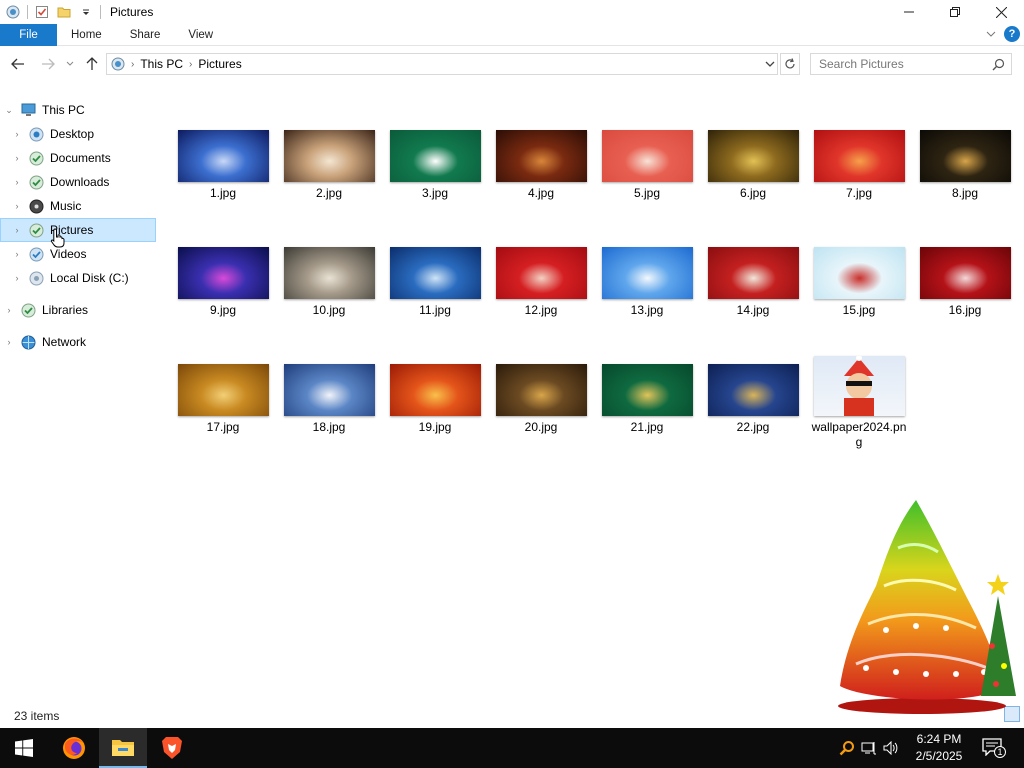 The width and height of the screenshot is (1024, 768). I want to click on file-item: 14.jpg, so click(753, 277).